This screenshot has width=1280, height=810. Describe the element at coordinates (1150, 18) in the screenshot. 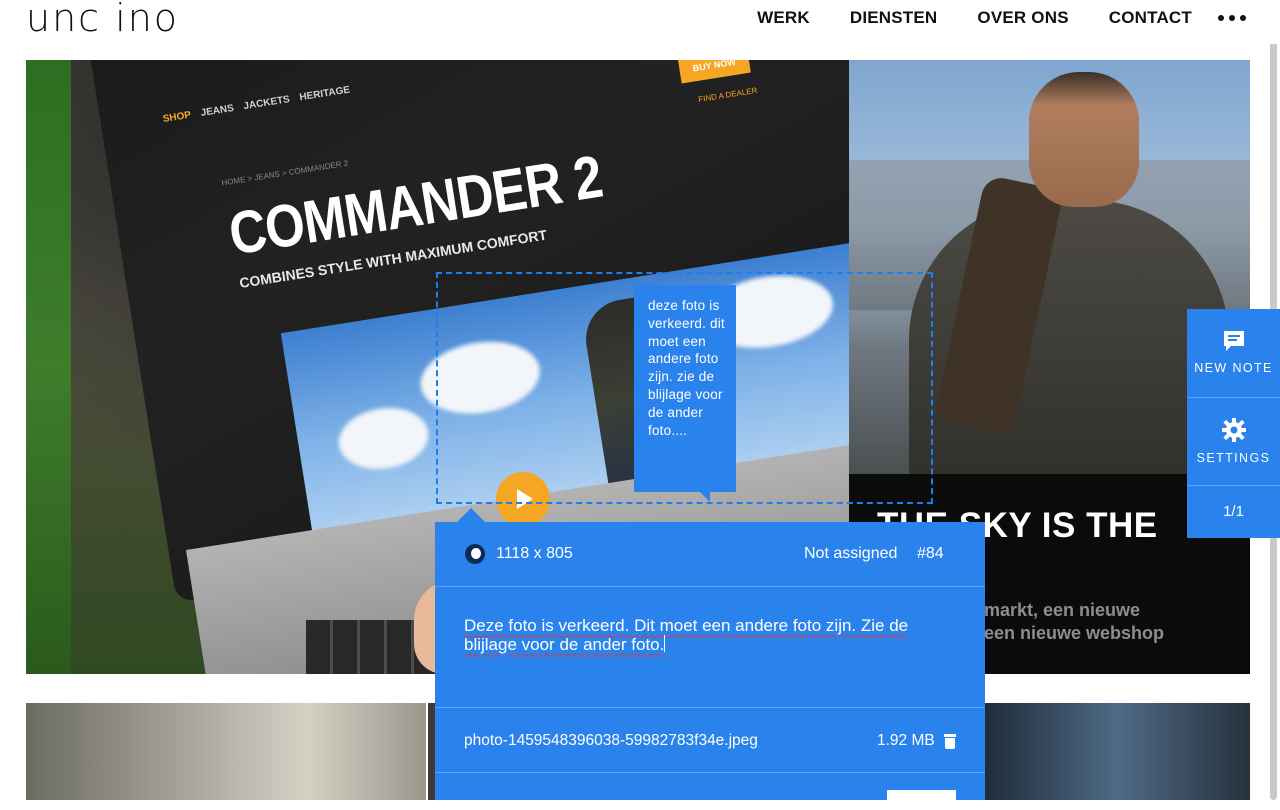

I see `nav-contact: CONTACT` at that location.